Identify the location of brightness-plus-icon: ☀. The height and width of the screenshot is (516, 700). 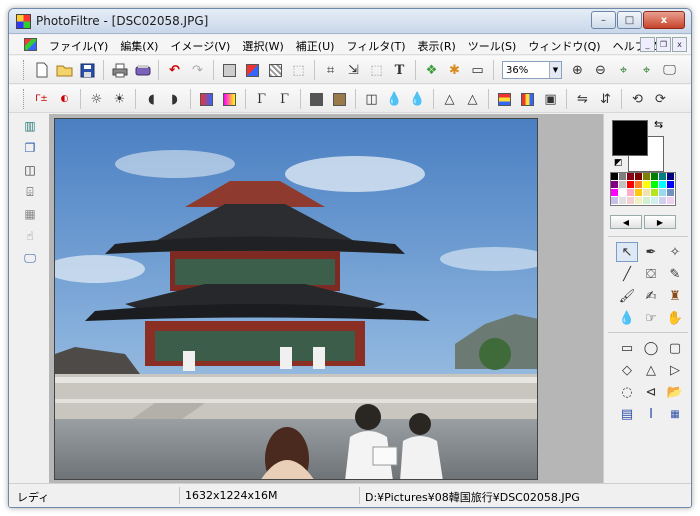
(119, 99).